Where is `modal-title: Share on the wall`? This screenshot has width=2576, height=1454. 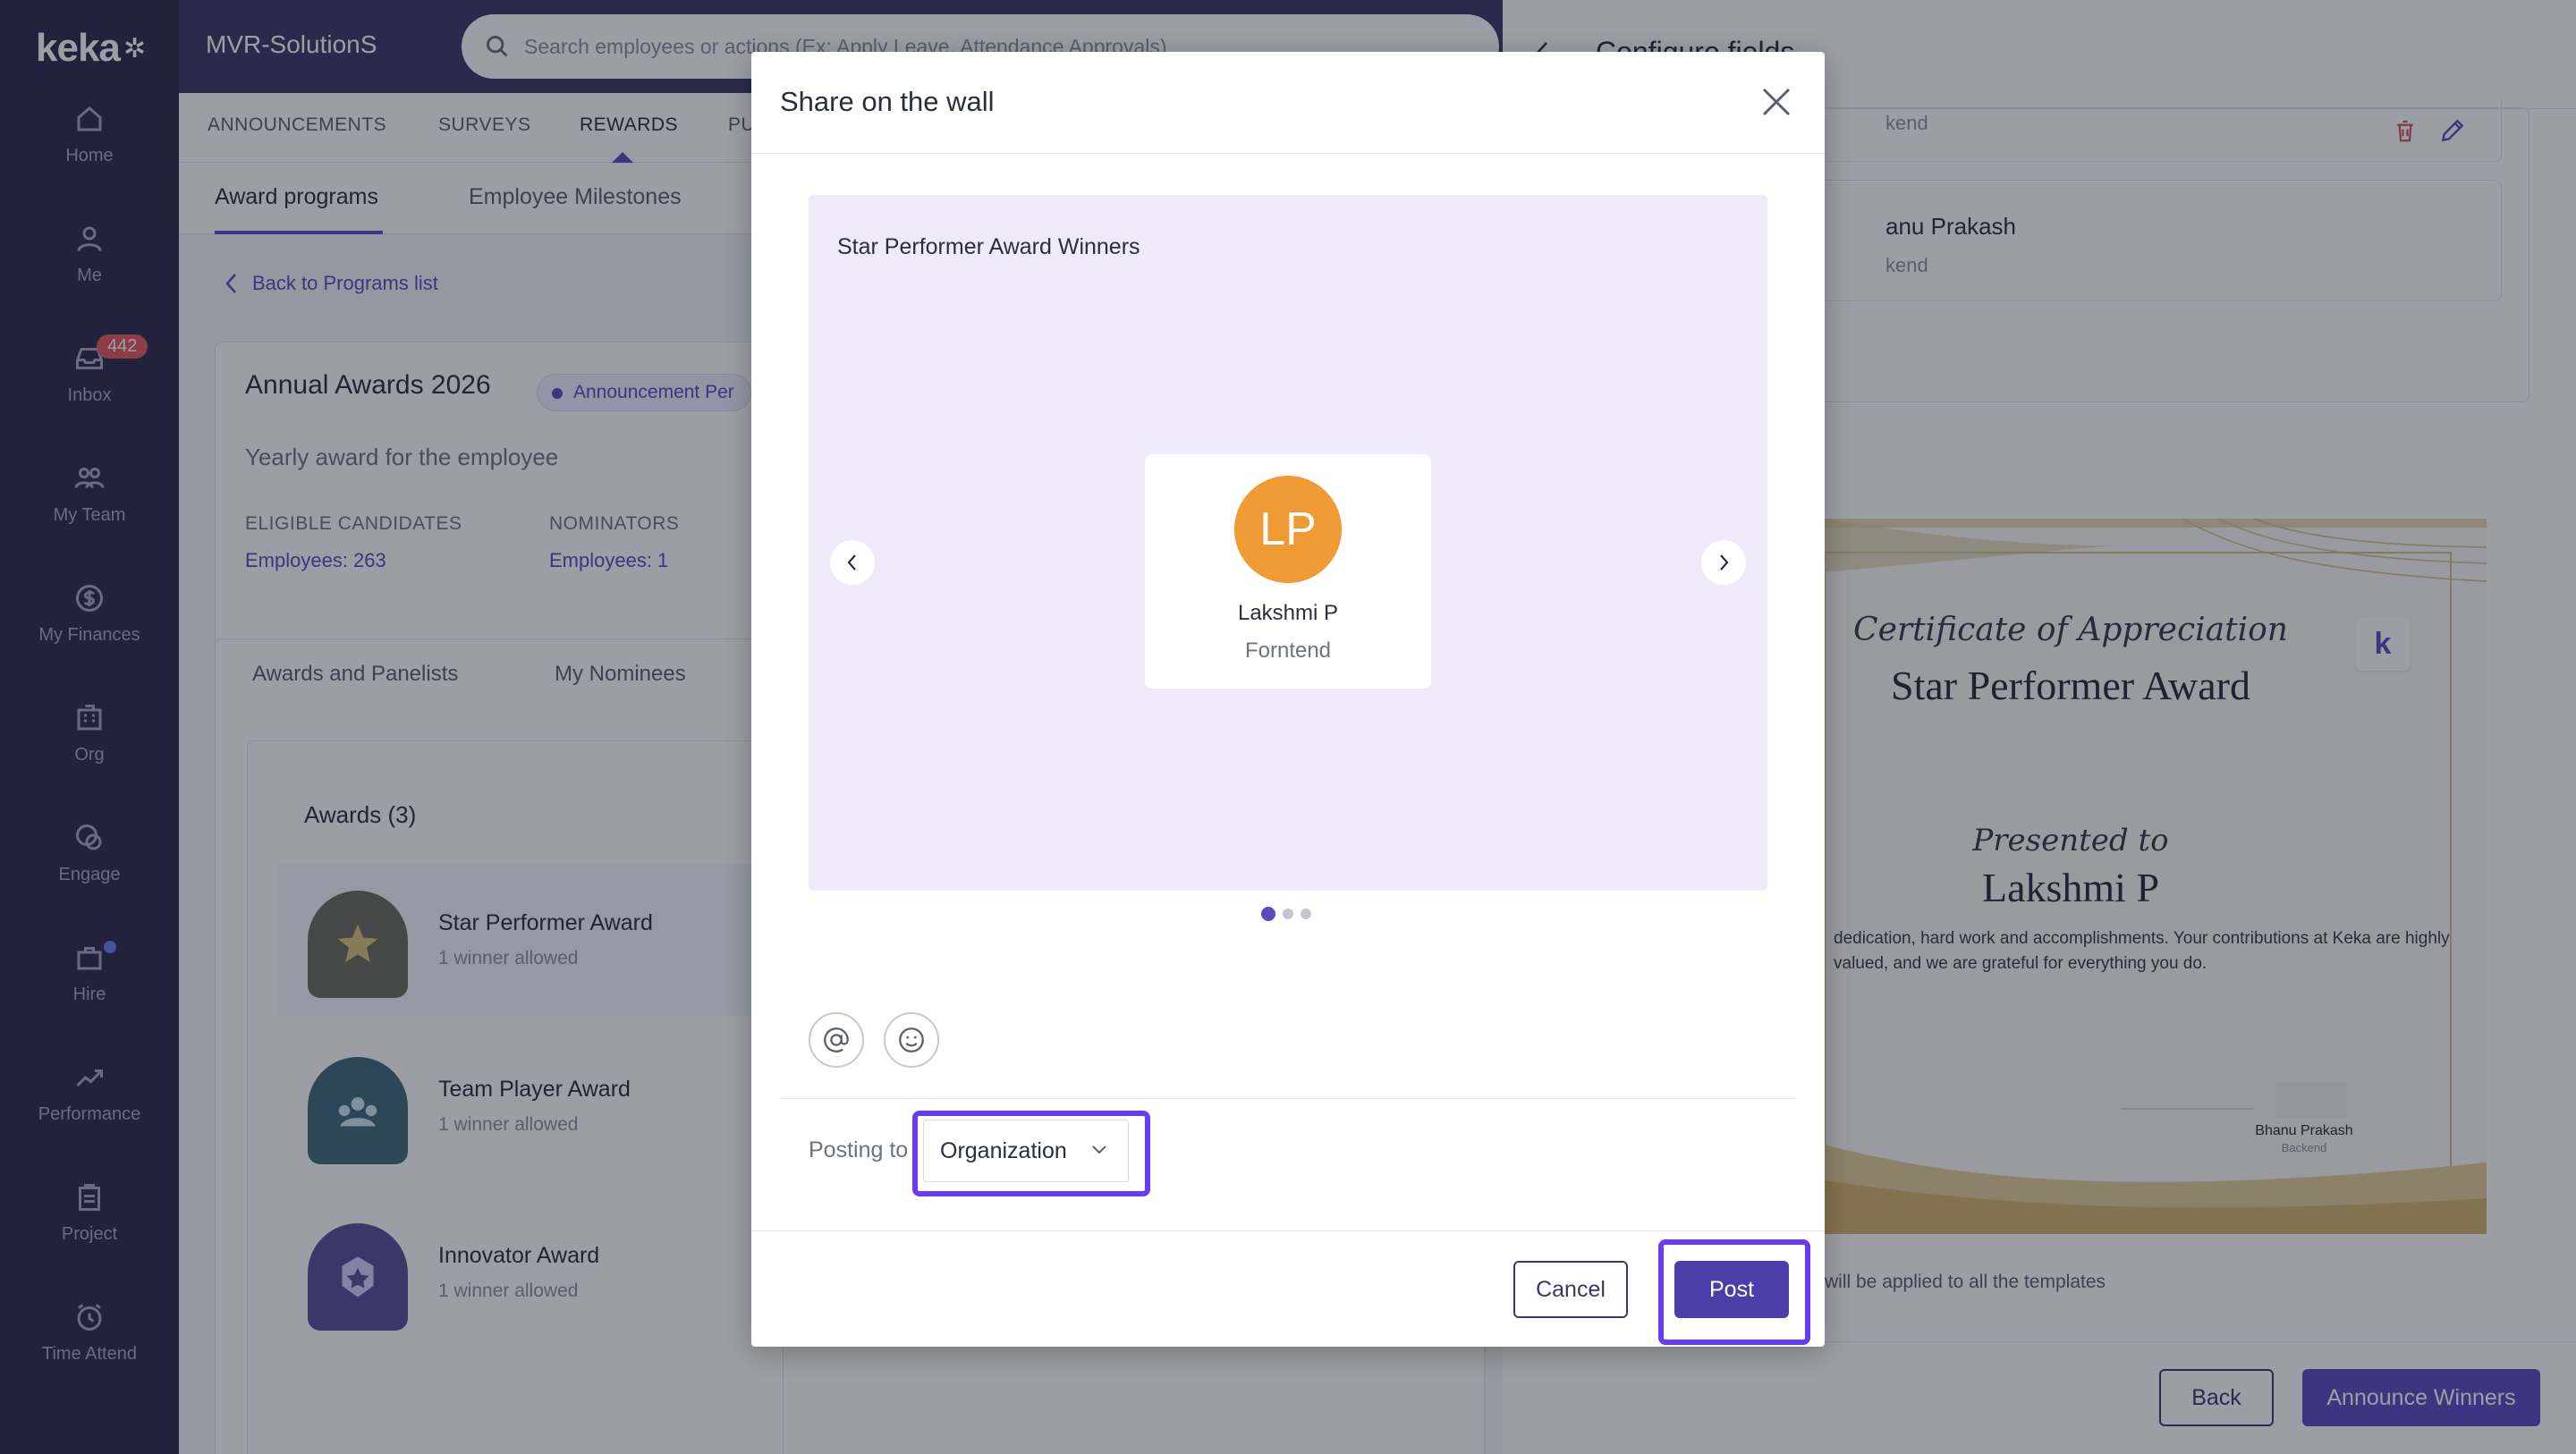
modal-title: Share on the wall is located at coordinates (887, 101).